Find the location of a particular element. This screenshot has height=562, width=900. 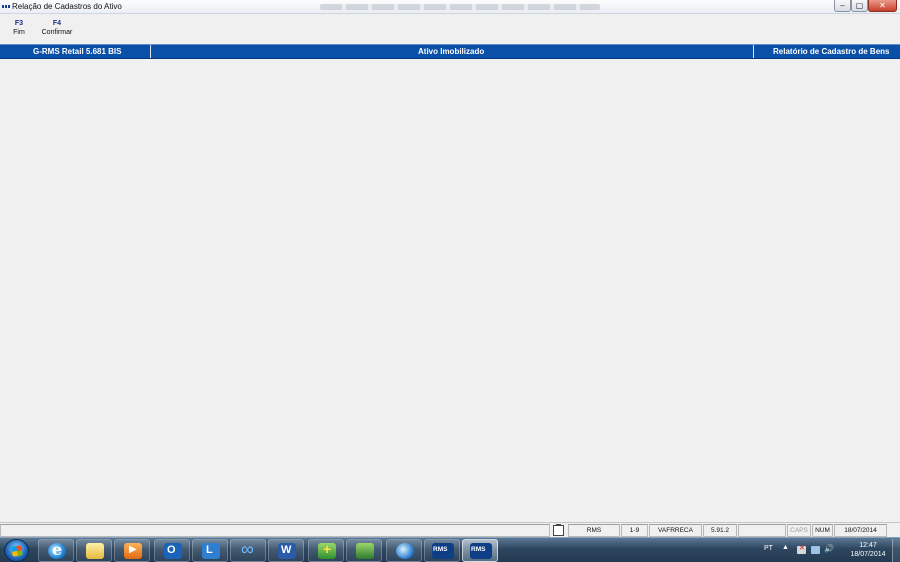

windows-taskbar: PT ▲ 🔊 12:47 18/07/2014 is located at coordinates (450, 549).